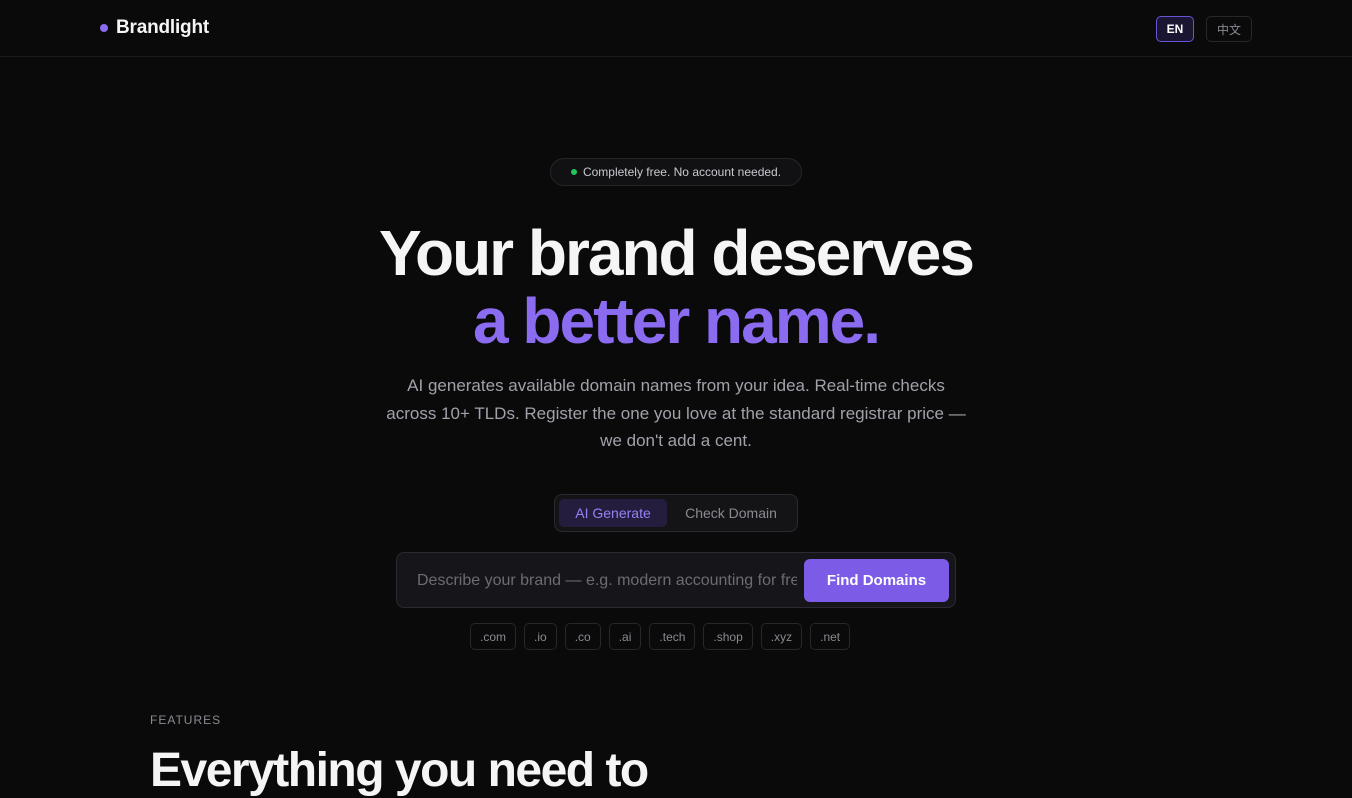 This screenshot has width=1352, height=798. I want to click on hero-title-line1: Your brand deserves, so click(677, 253).